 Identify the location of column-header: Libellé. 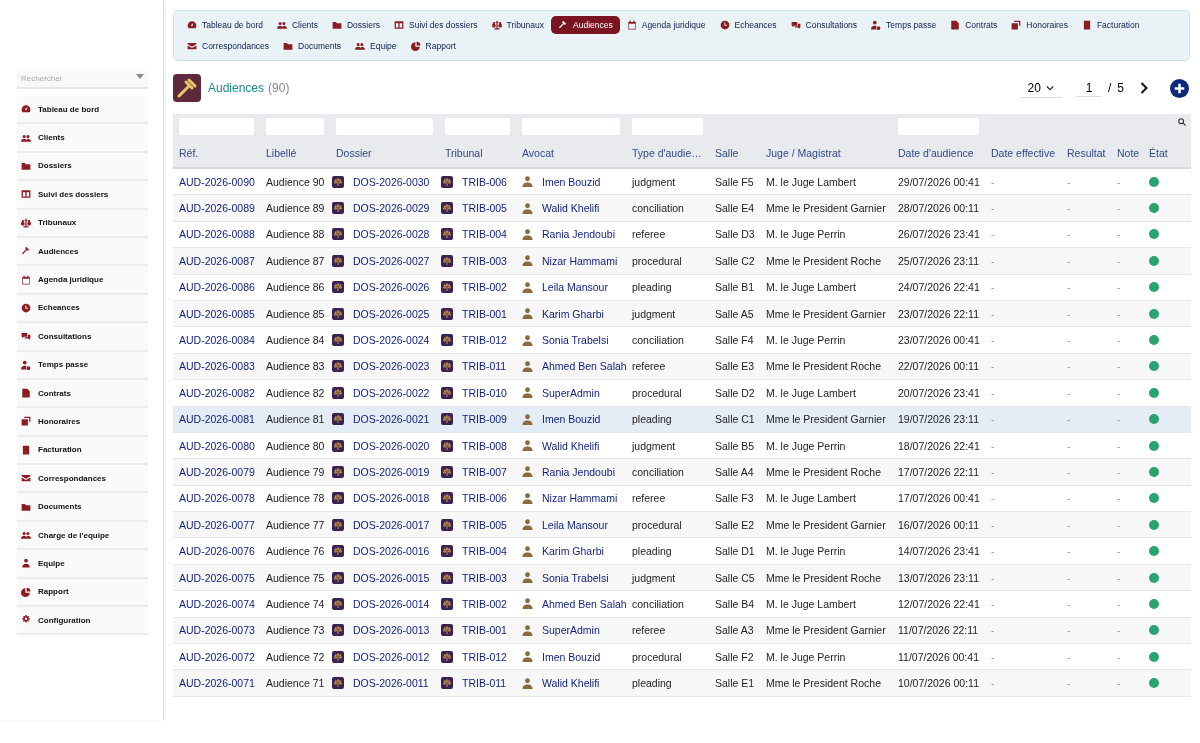
(281, 153).